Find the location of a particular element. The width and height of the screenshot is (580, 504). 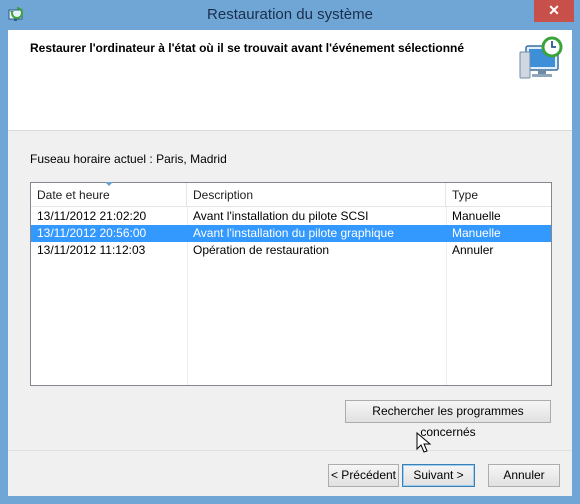

cancel-button: Annuler is located at coordinates (524, 475).